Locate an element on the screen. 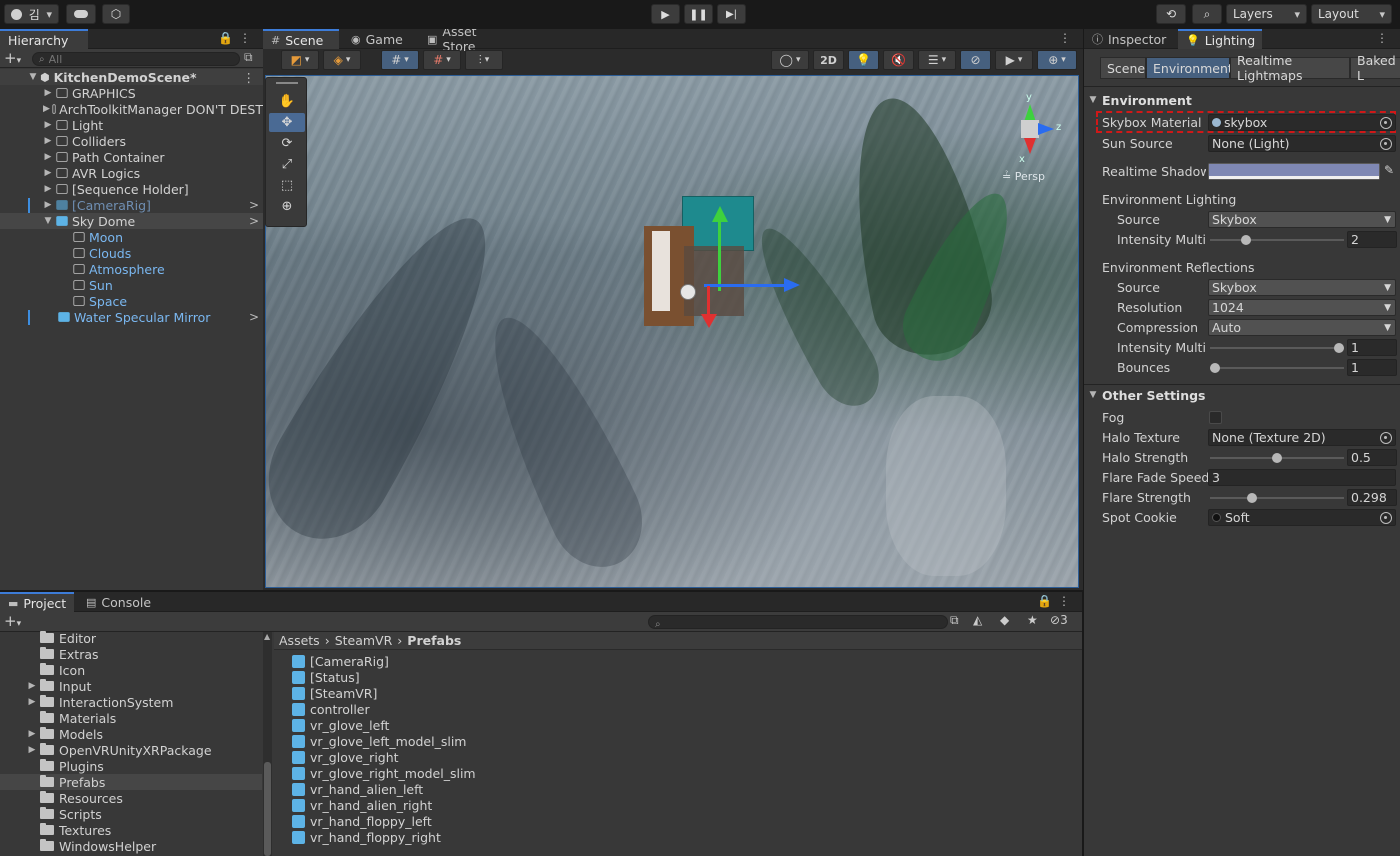 The image size is (1400, 856). resolution-dropdown: 1024 ▼ is located at coordinates (1302, 307).